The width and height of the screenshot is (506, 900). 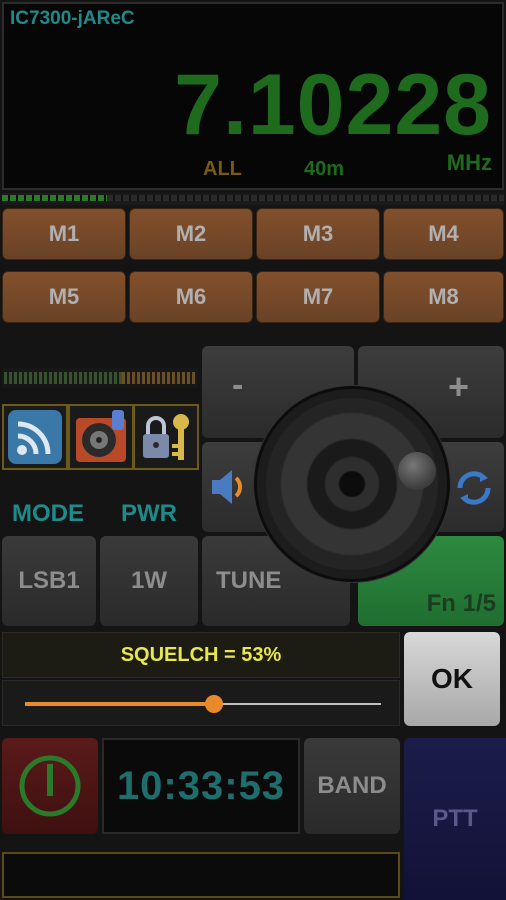 What do you see at coordinates (318, 234) in the screenshot?
I see `memory-button-m3: M3` at bounding box center [318, 234].